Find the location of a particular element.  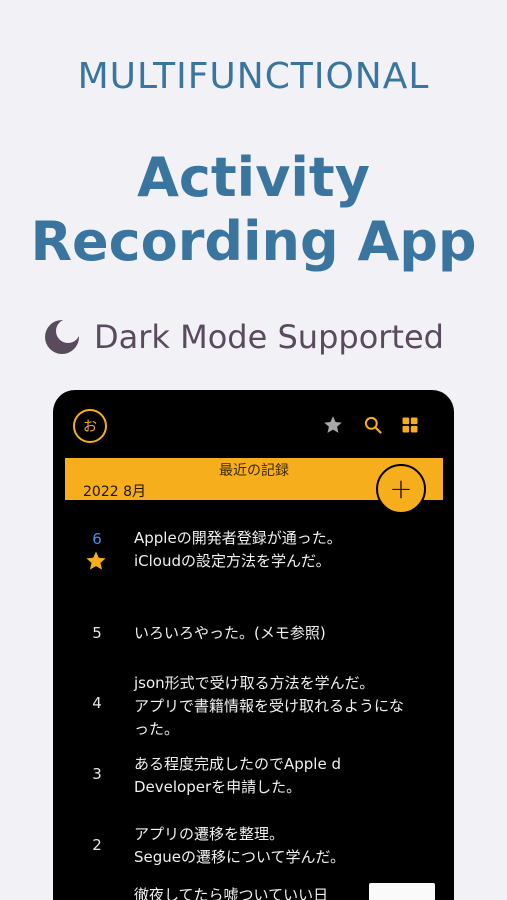

app-toolbar: お is located at coordinates (253, 423).